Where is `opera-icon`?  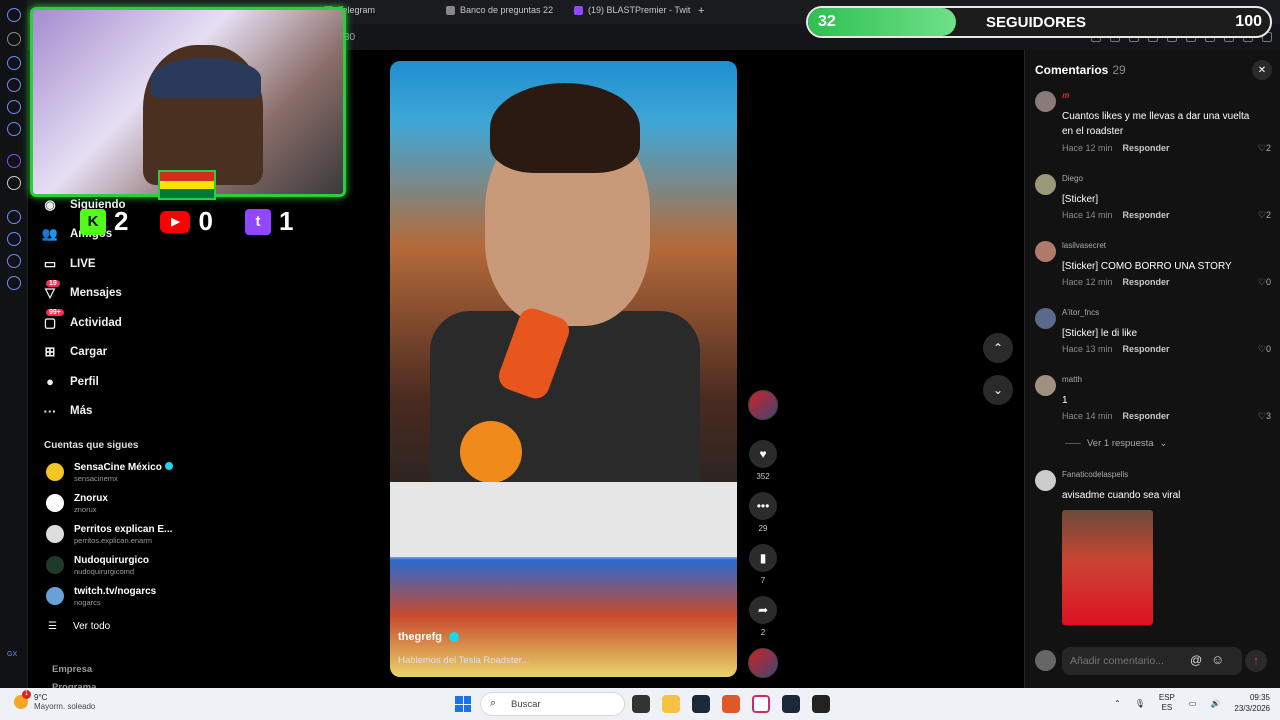 opera-icon is located at coordinates (761, 704).